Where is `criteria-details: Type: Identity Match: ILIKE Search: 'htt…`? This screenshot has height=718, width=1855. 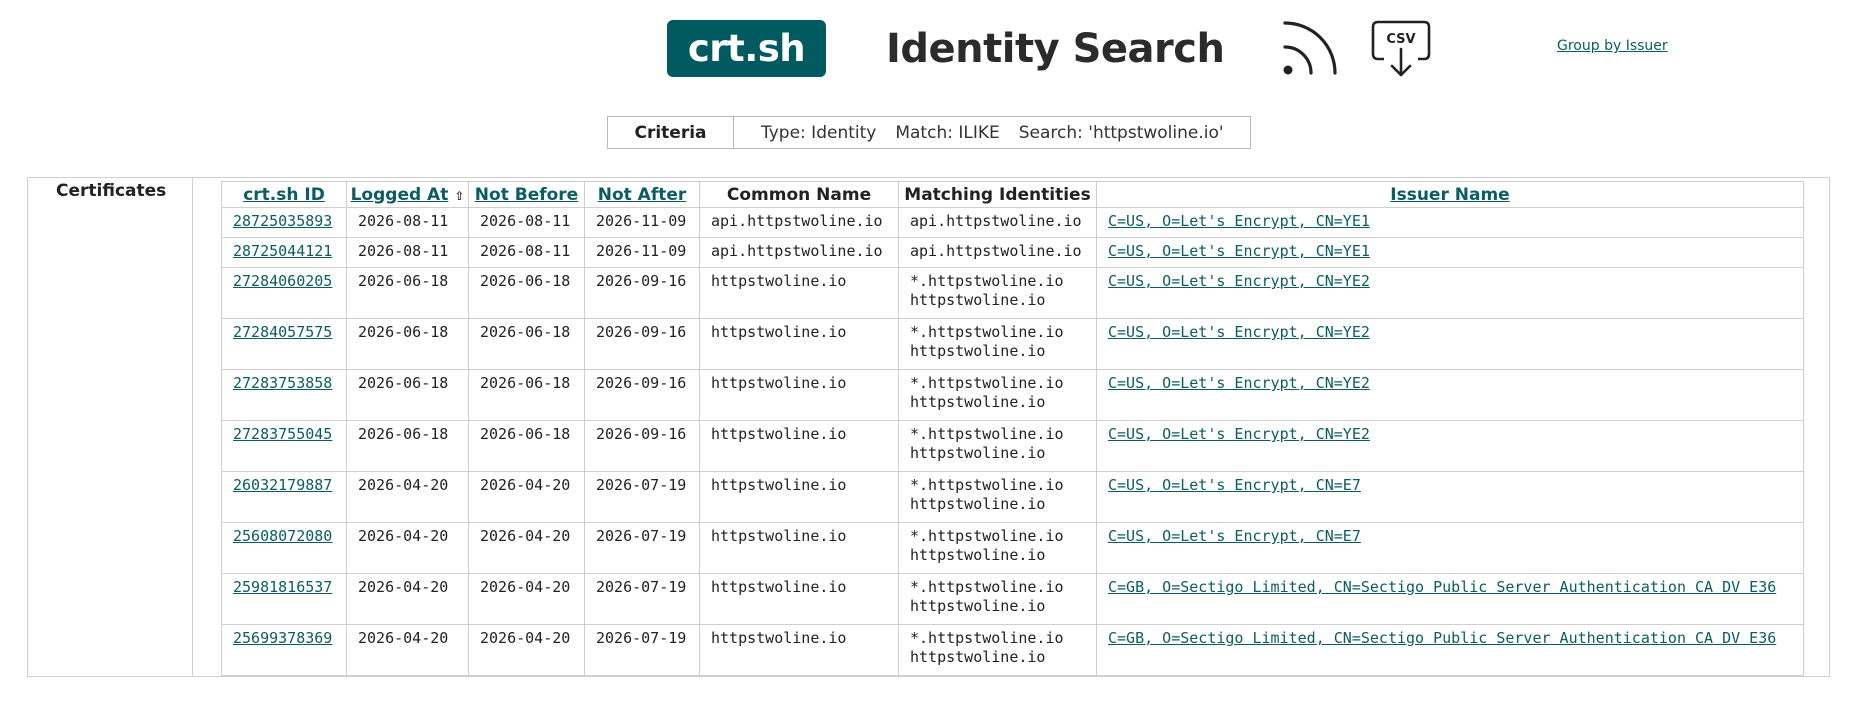
criteria-details: Type: Identity Match: ILIKE Search: 'htt… is located at coordinates (992, 132).